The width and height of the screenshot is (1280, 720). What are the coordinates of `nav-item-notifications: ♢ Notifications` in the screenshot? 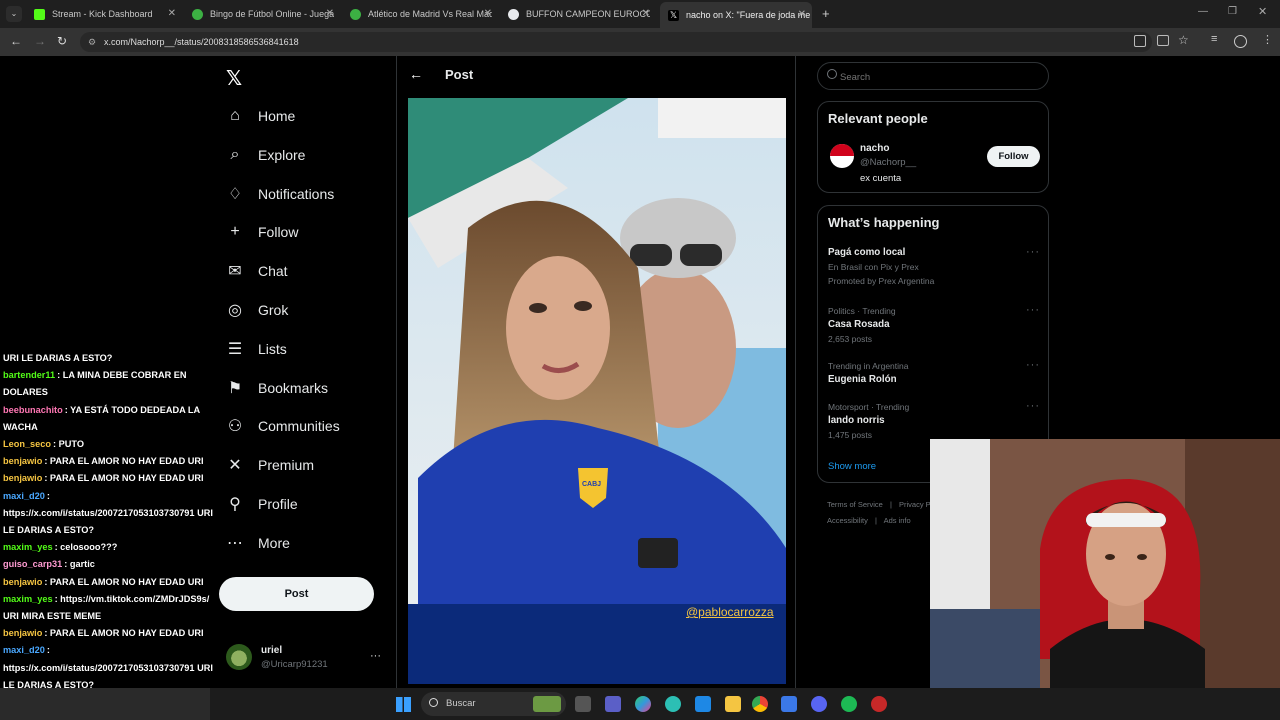 It's located at (280, 194).